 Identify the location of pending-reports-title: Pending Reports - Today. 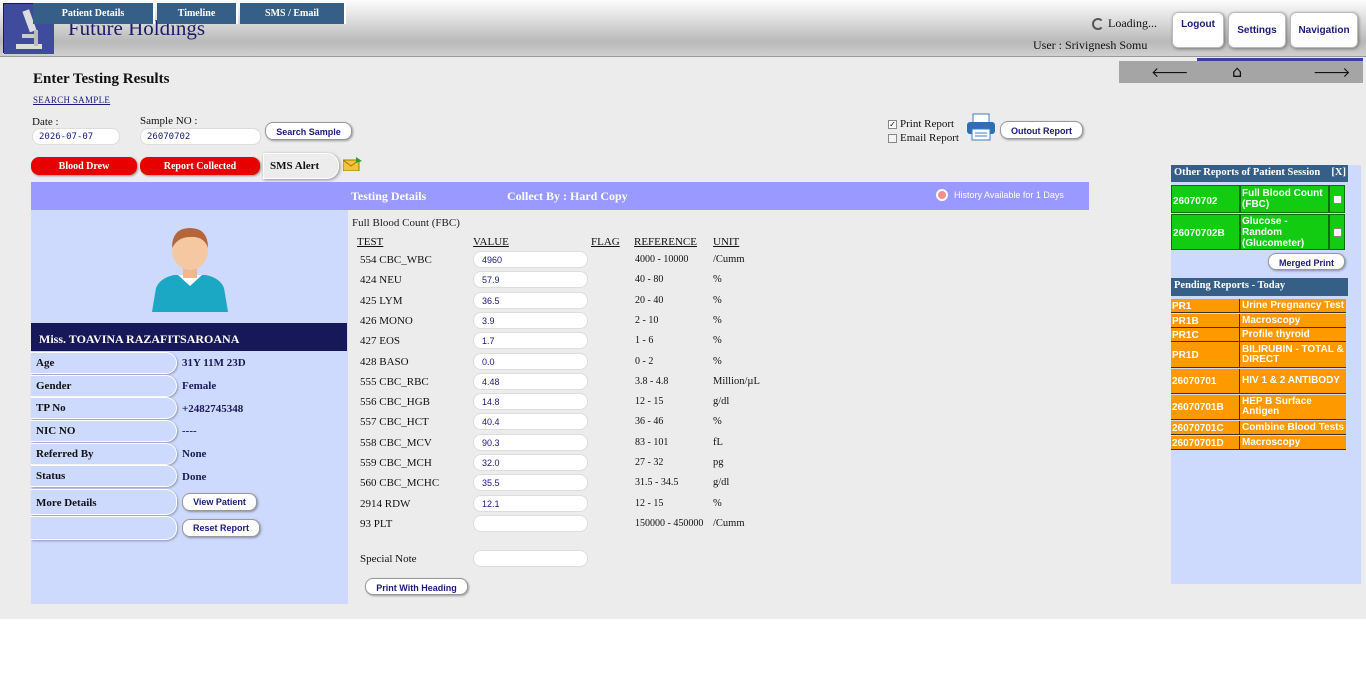
(1259, 287).